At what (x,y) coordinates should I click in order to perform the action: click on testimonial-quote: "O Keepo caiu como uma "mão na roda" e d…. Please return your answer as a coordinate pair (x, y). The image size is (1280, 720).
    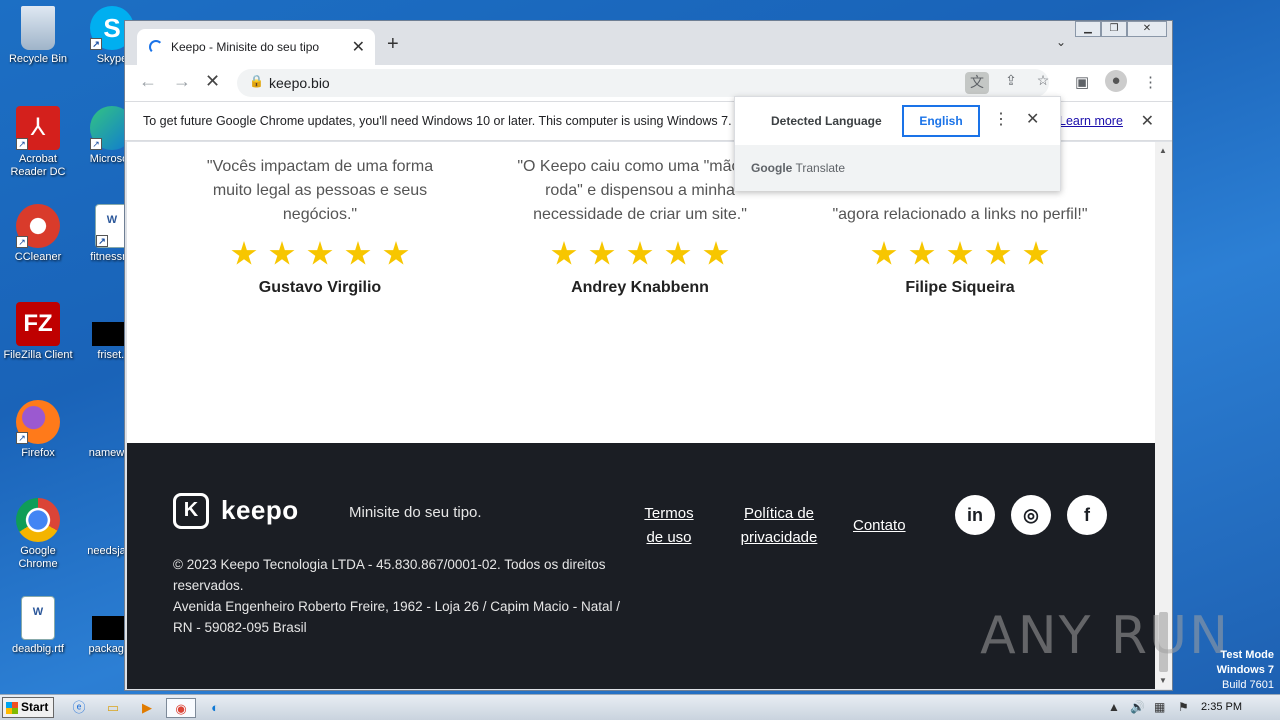
    Looking at the image, I should click on (640, 190).